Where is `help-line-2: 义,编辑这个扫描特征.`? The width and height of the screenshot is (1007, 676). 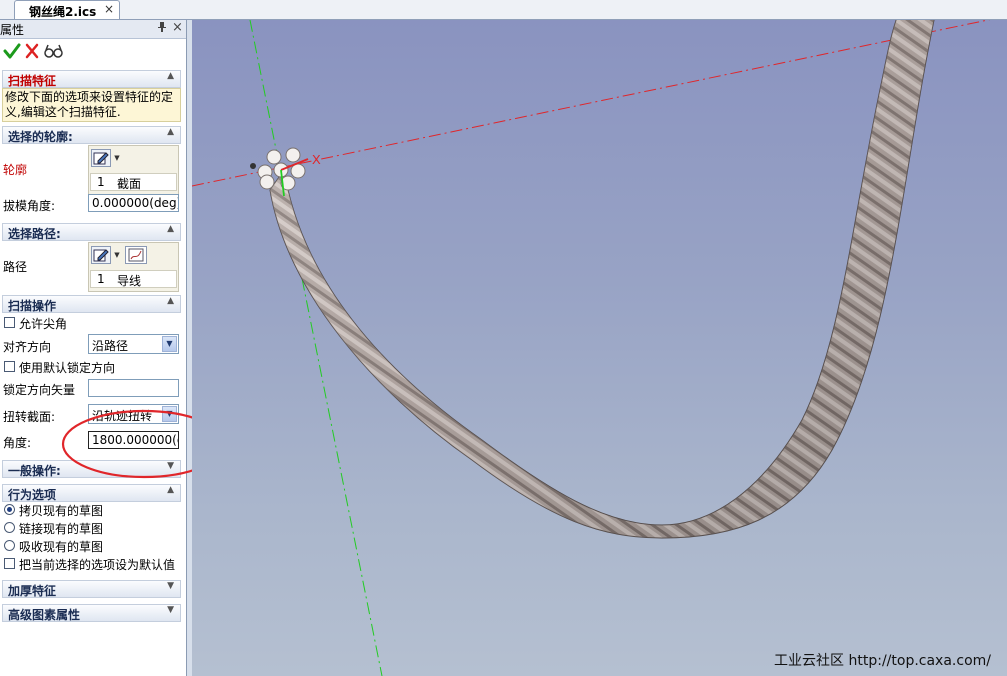
help-line-2: 义,编辑这个扫描特征. is located at coordinates (63, 112).